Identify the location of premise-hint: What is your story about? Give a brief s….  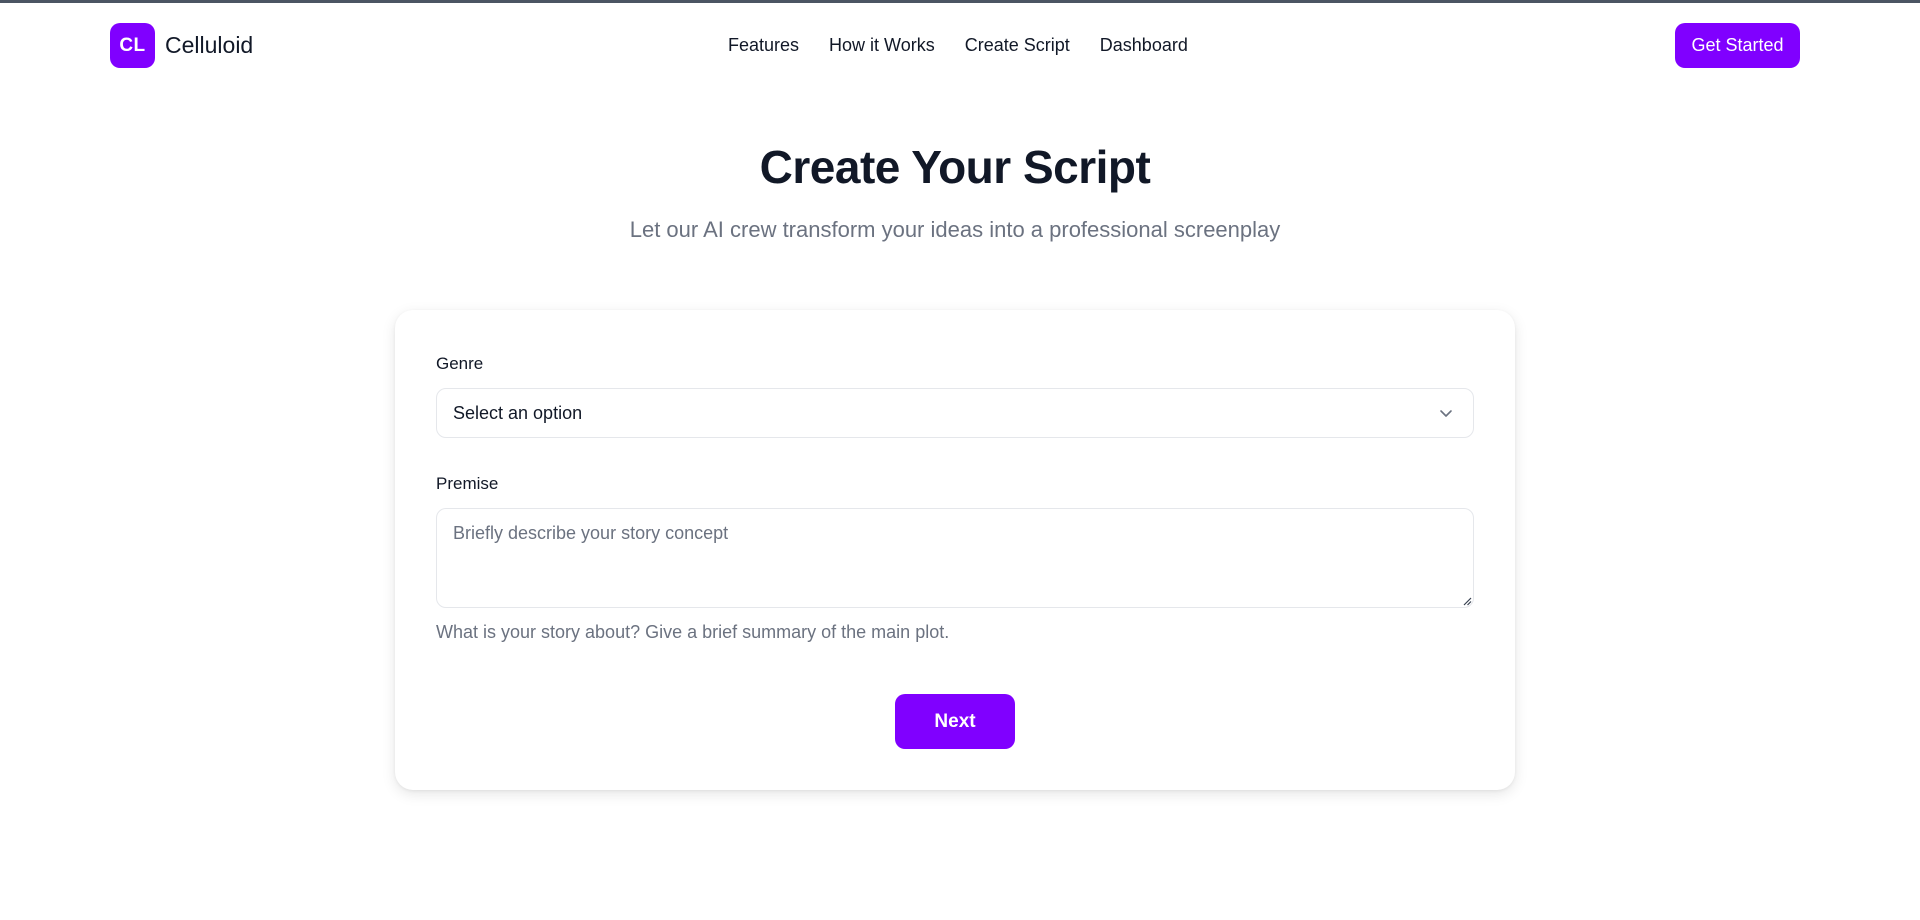
(693, 632).